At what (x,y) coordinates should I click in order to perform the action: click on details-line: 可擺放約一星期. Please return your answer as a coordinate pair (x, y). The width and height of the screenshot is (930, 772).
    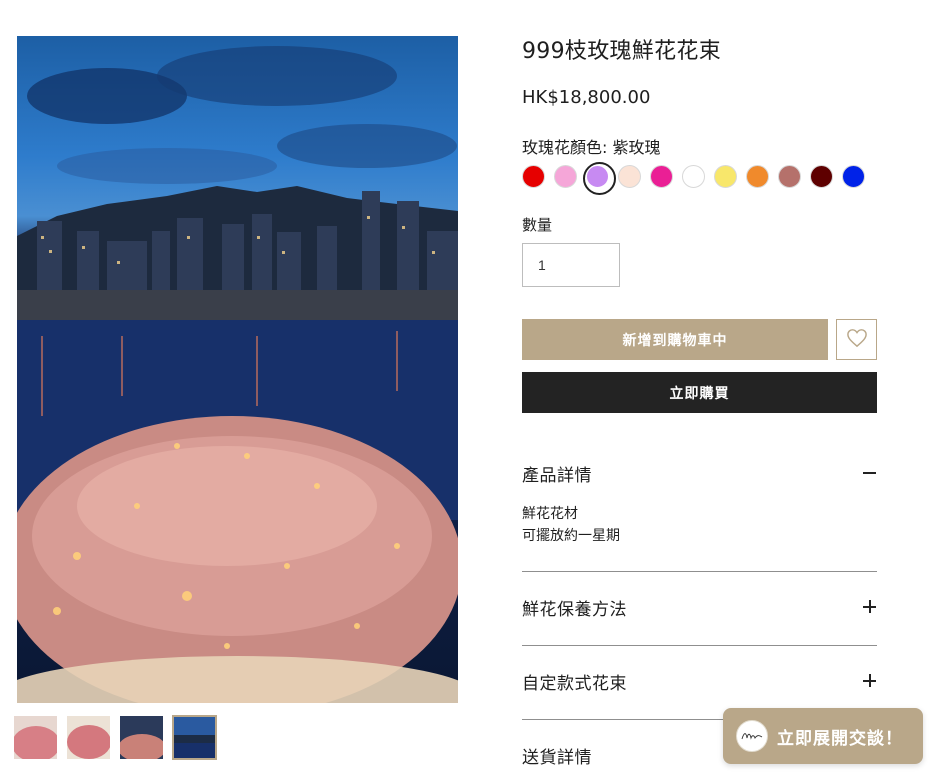
    Looking at the image, I should click on (571, 536).